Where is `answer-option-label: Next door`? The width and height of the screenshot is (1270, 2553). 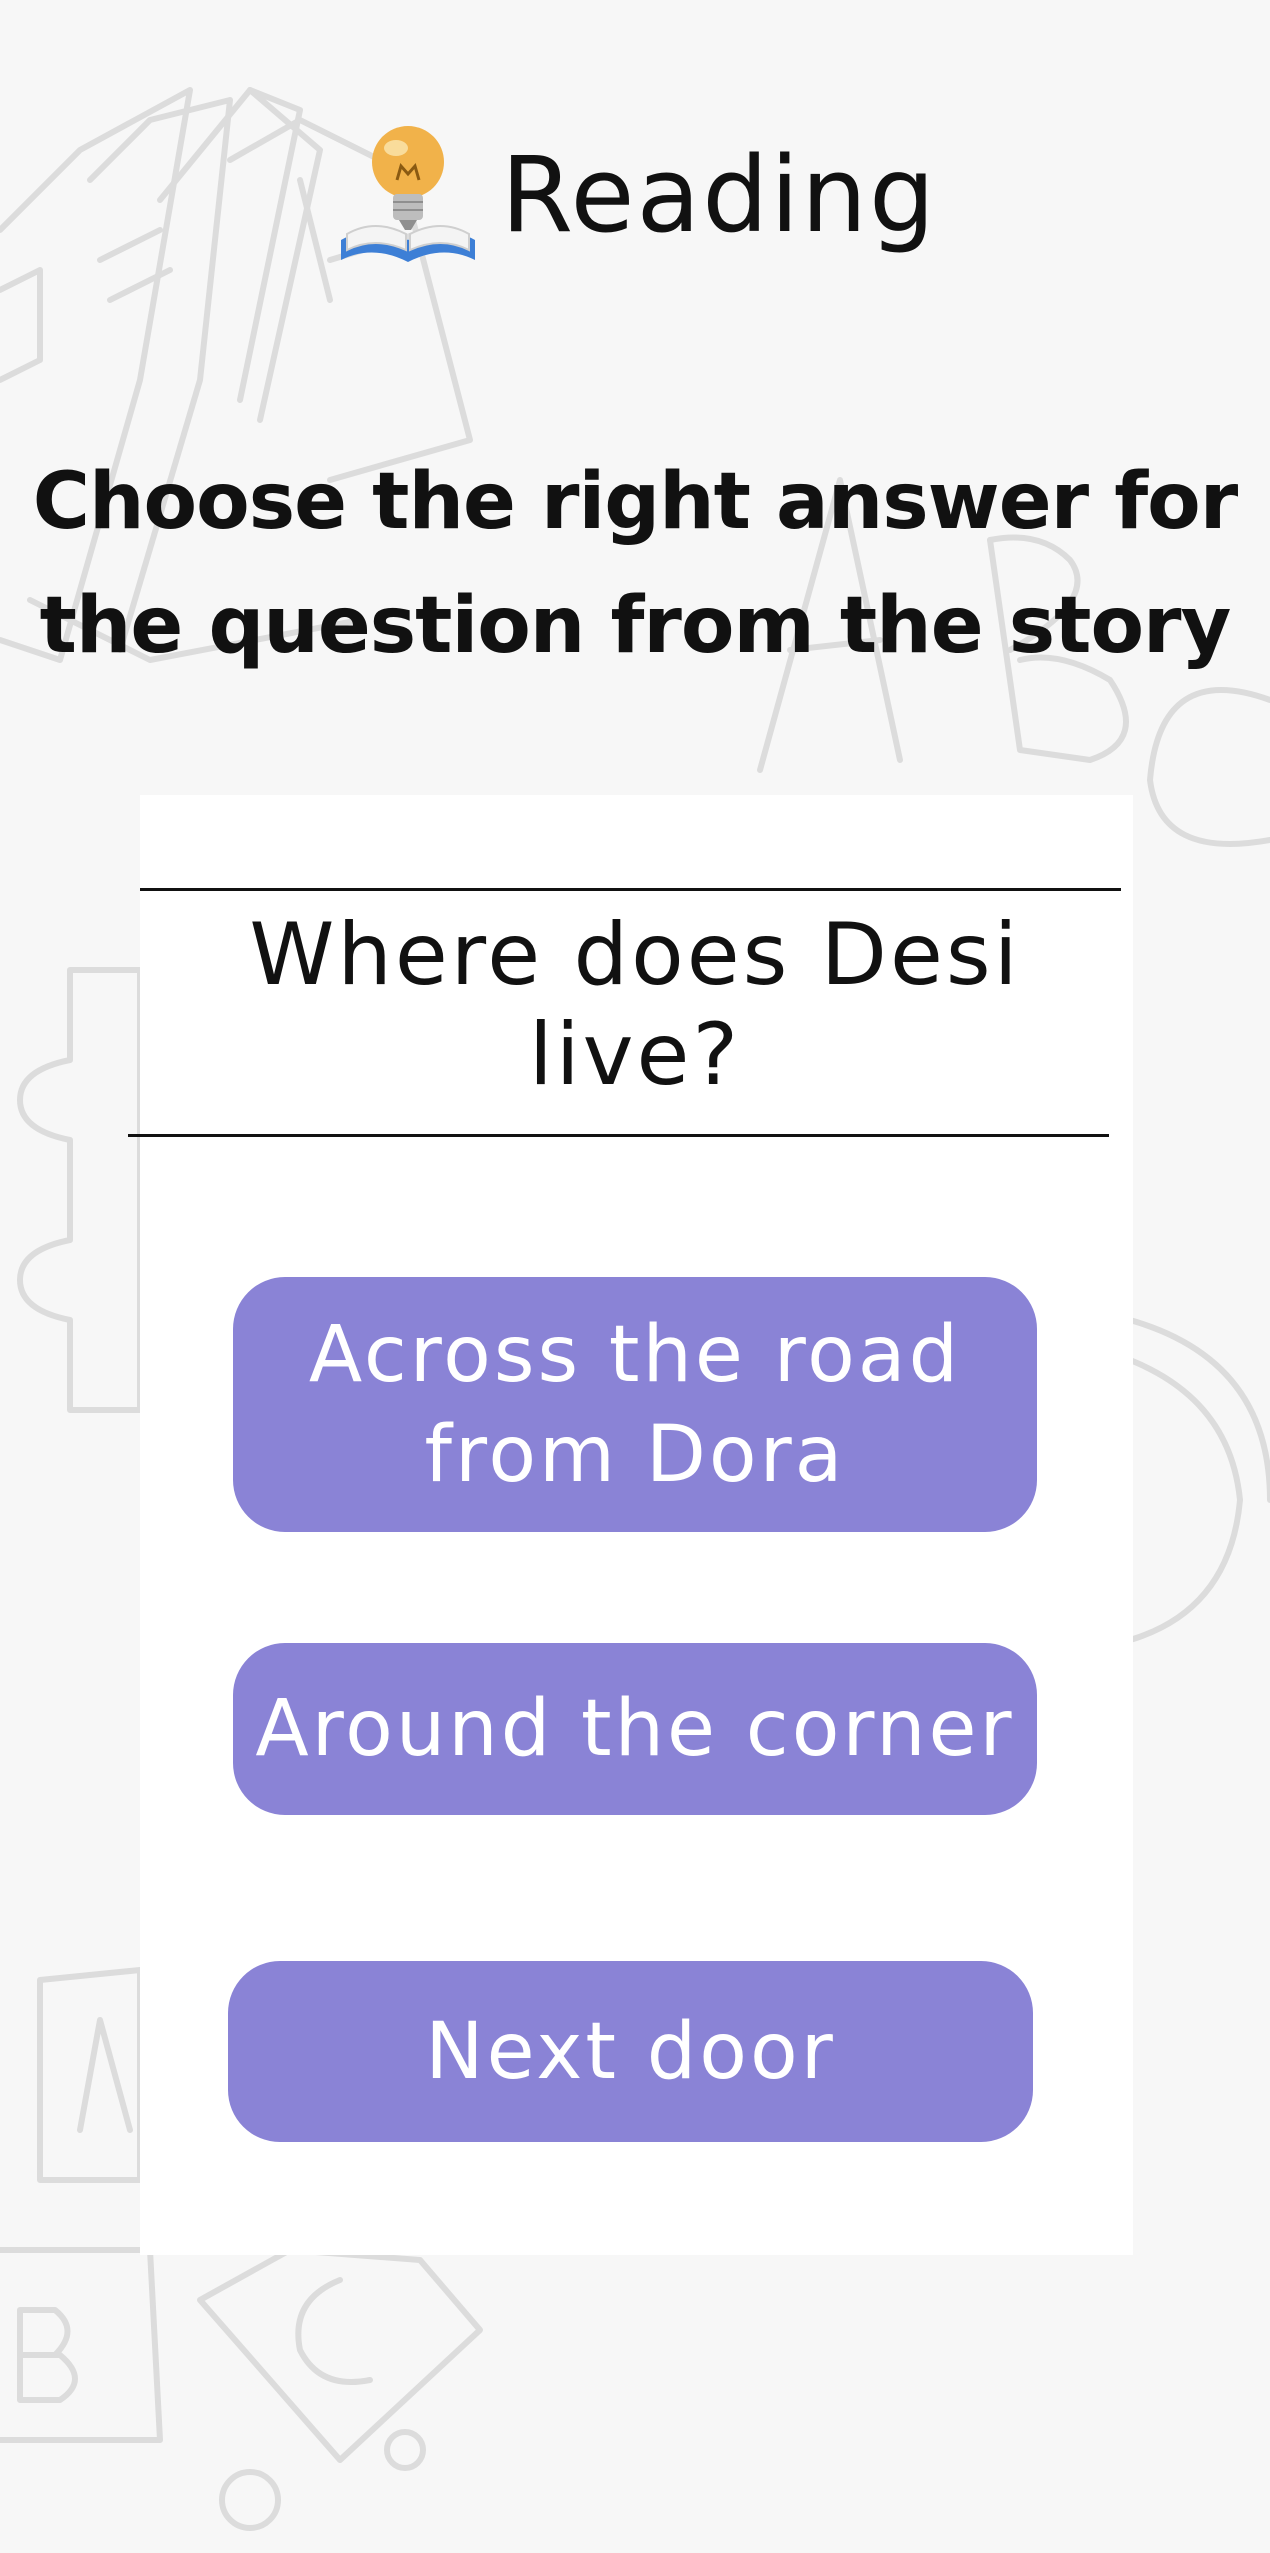
answer-option-label: Next door is located at coordinates (630, 2051).